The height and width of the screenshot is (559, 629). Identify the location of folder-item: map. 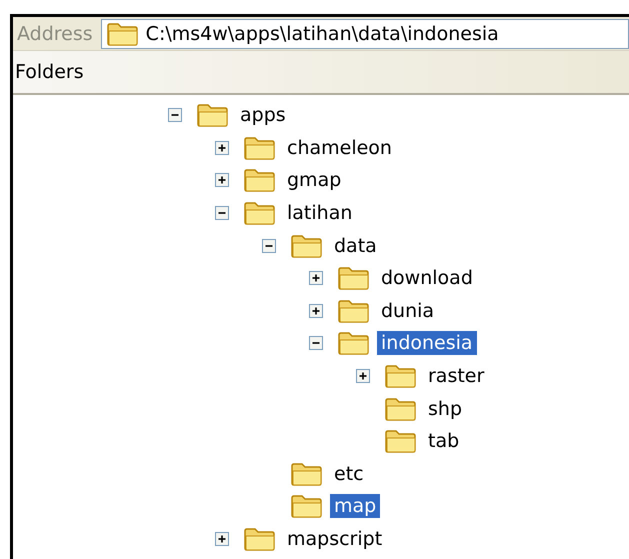
(355, 506).